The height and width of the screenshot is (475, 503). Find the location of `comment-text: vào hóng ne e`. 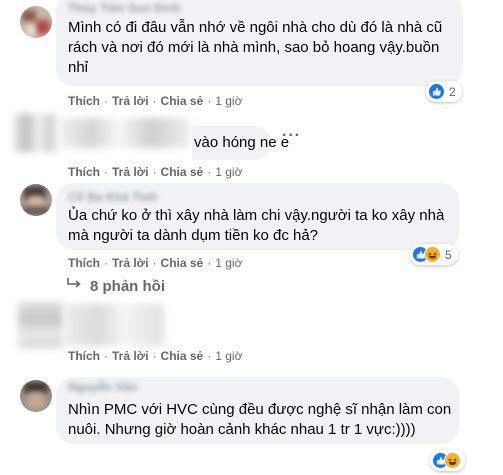

comment-text: vào hóng ne e is located at coordinates (242, 142).